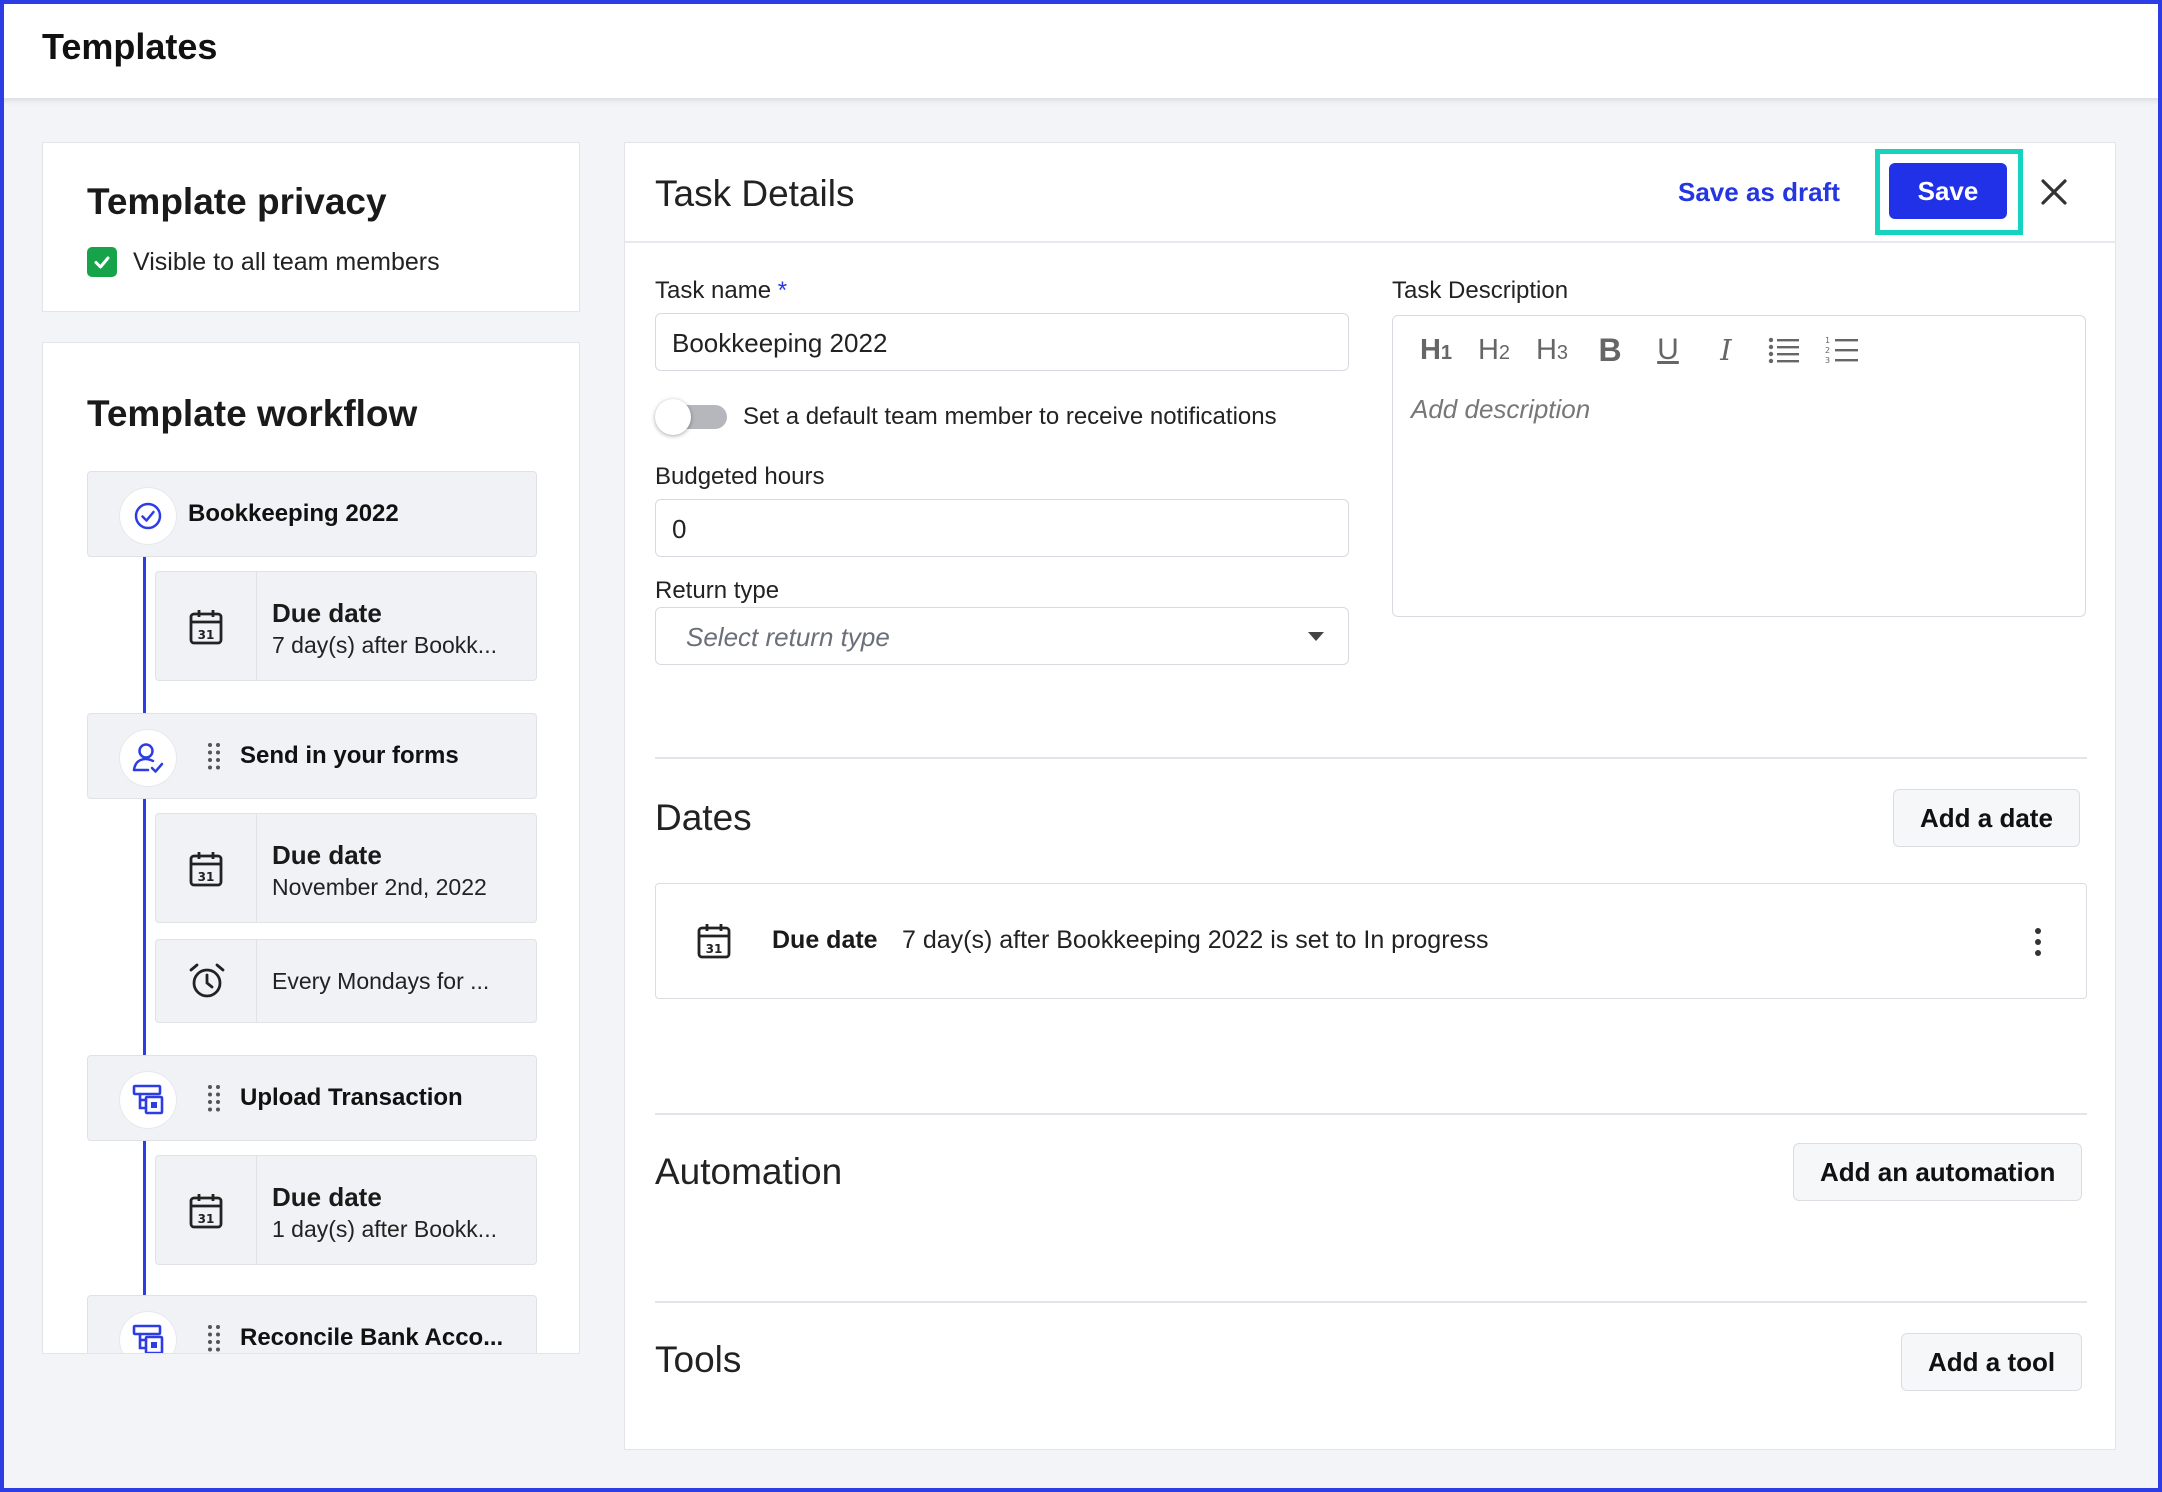 Image resolution: width=2162 pixels, height=1492 pixels. What do you see at coordinates (144, 928) in the screenshot?
I see `workflow-connector-line` at bounding box center [144, 928].